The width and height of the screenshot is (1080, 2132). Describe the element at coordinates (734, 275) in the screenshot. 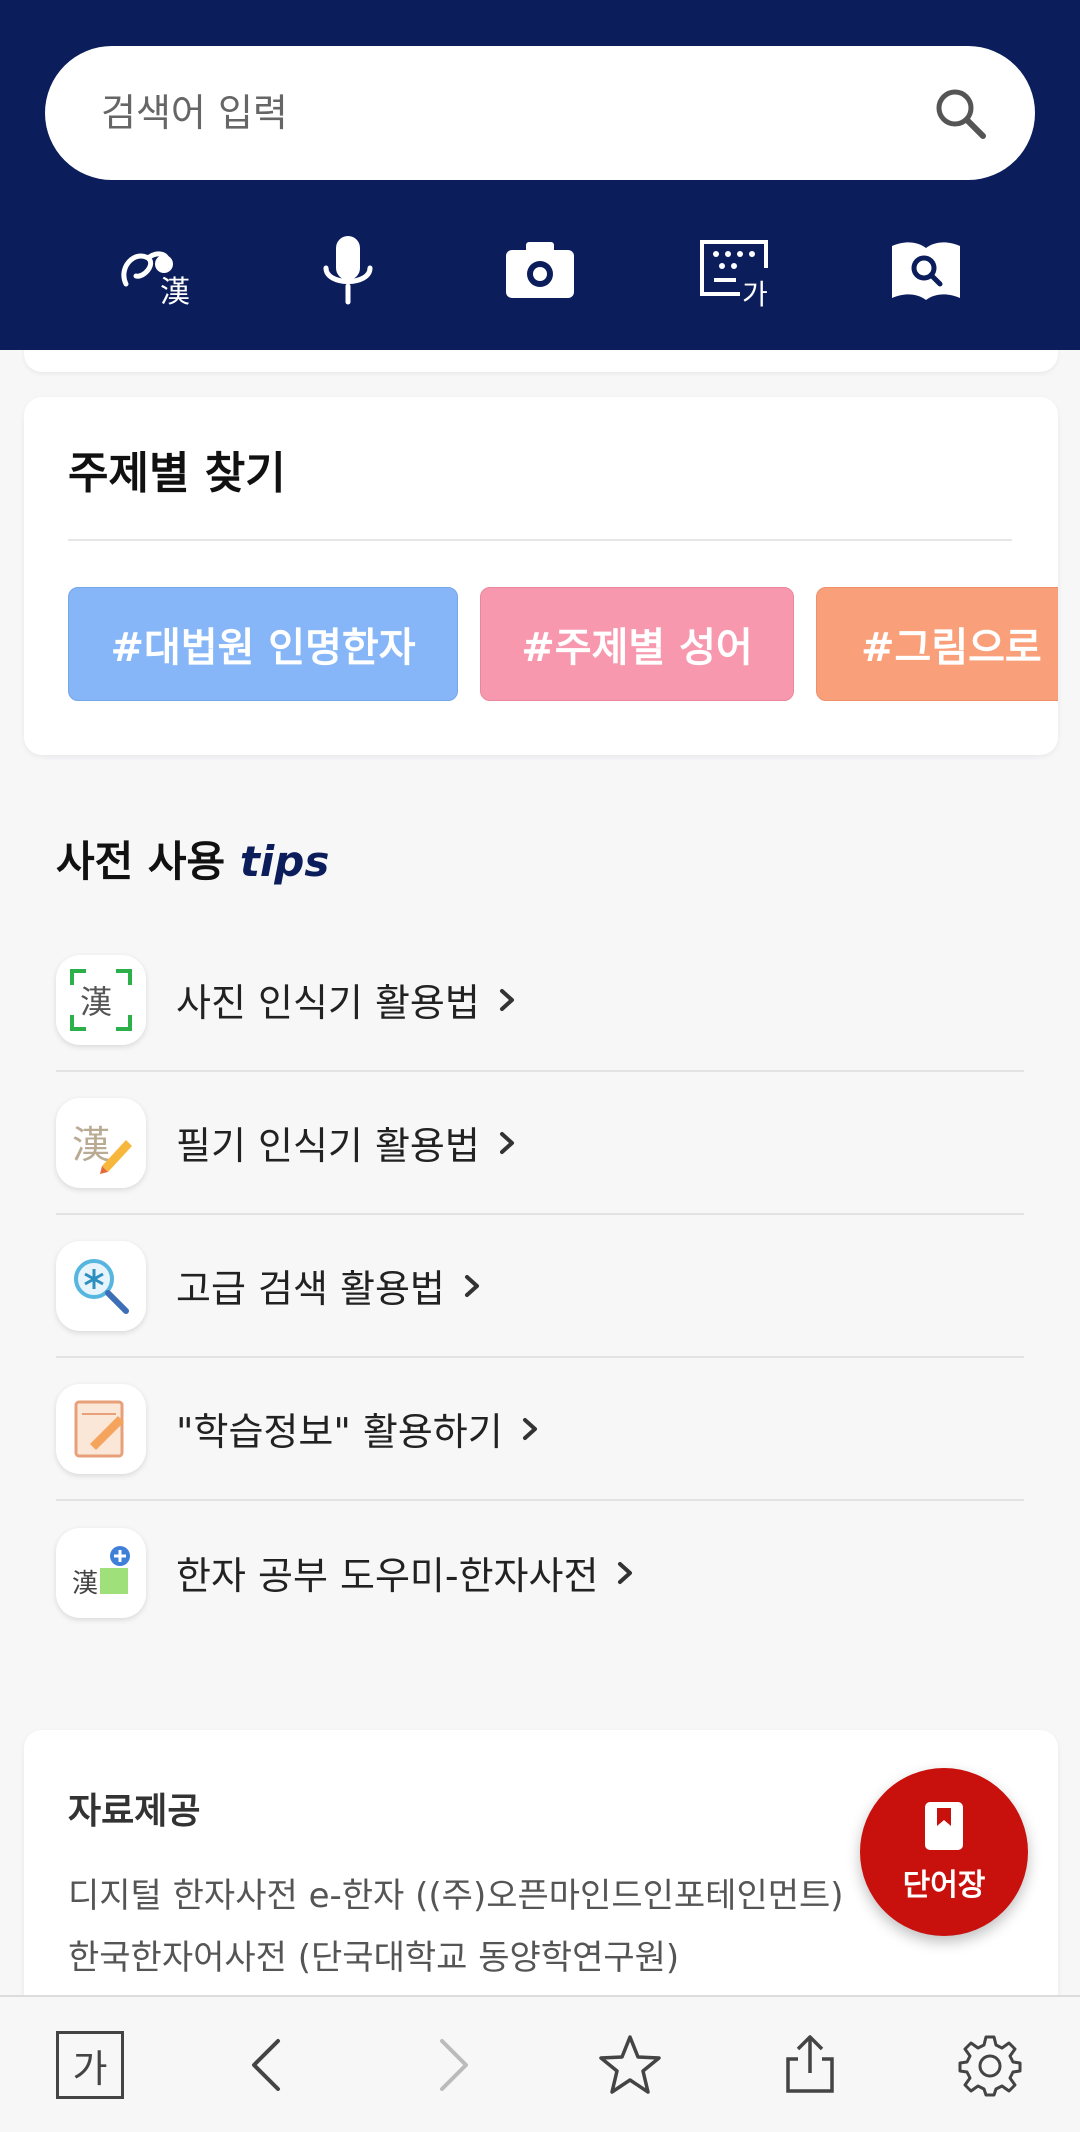

I see `keyboard-hangul-icon: 가` at that location.